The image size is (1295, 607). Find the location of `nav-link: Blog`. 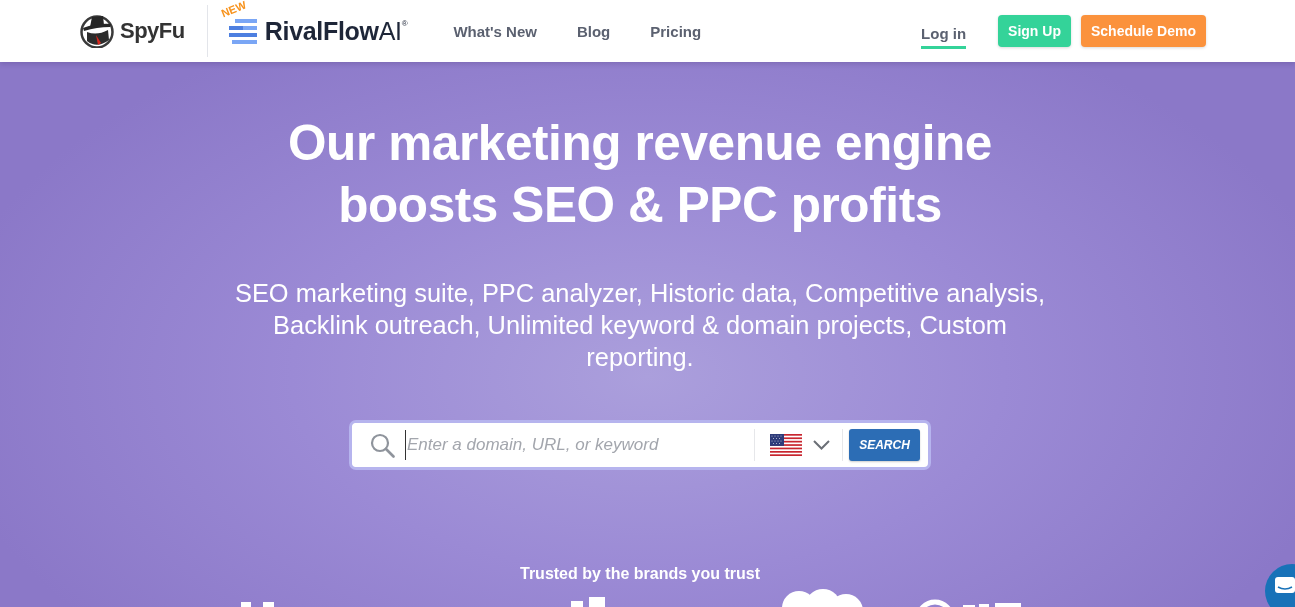

nav-link: Blog is located at coordinates (593, 31).